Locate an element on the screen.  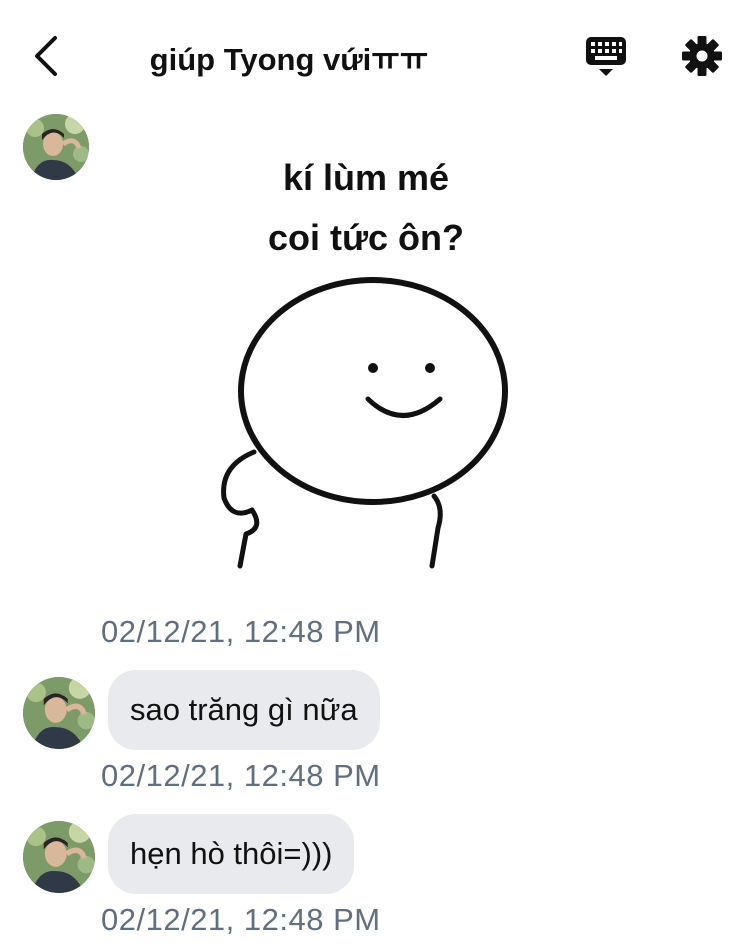
conversation-title: giúp Tyong vứiㅠㅠ is located at coordinates (289, 59).